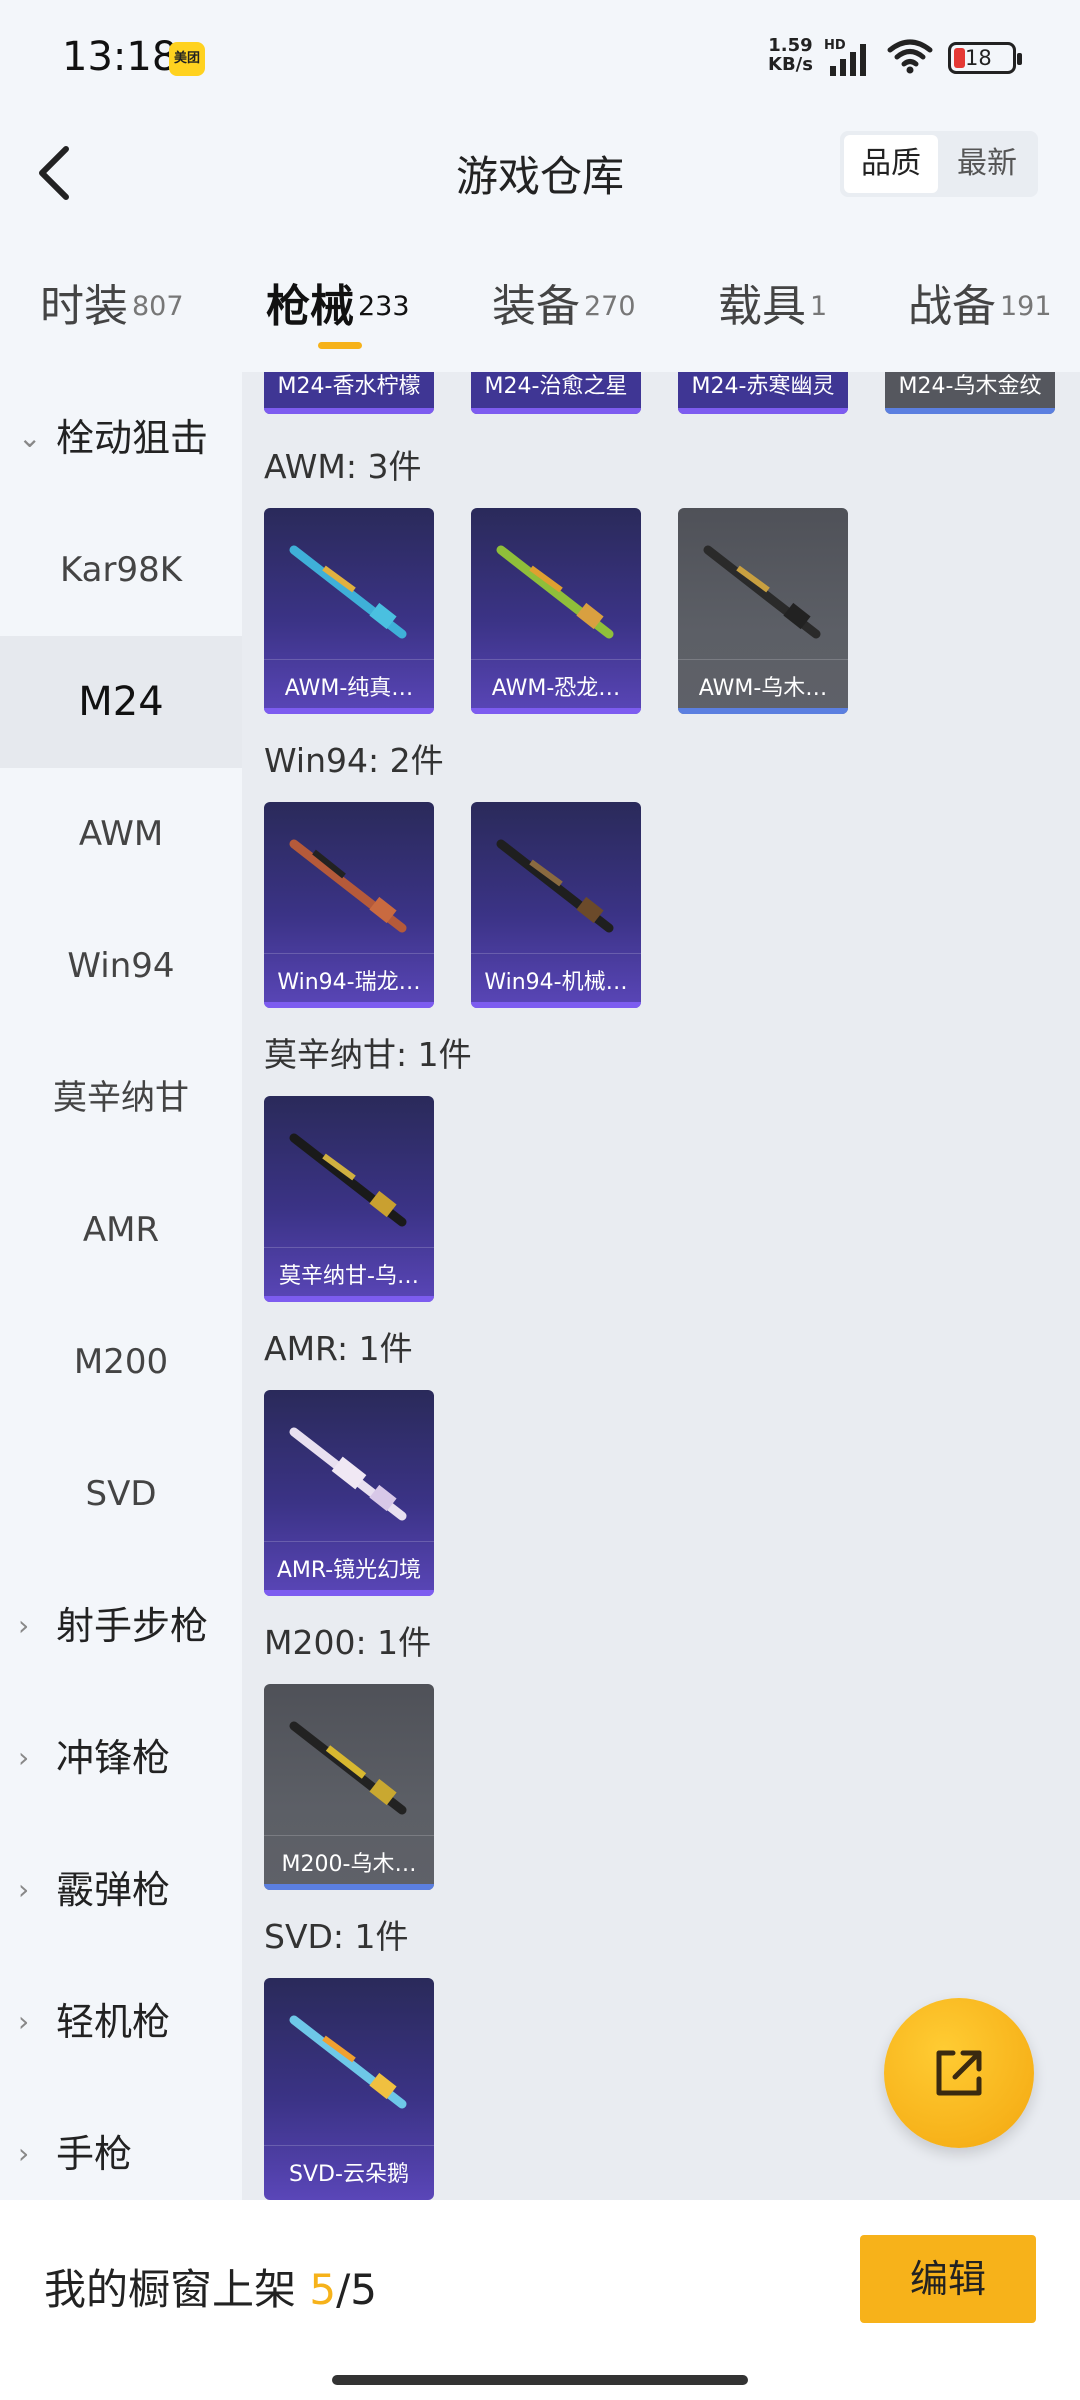 The height and width of the screenshot is (2400, 1080). What do you see at coordinates (556, 386) in the screenshot?
I see `skin-name: M24-治愈之星` at bounding box center [556, 386].